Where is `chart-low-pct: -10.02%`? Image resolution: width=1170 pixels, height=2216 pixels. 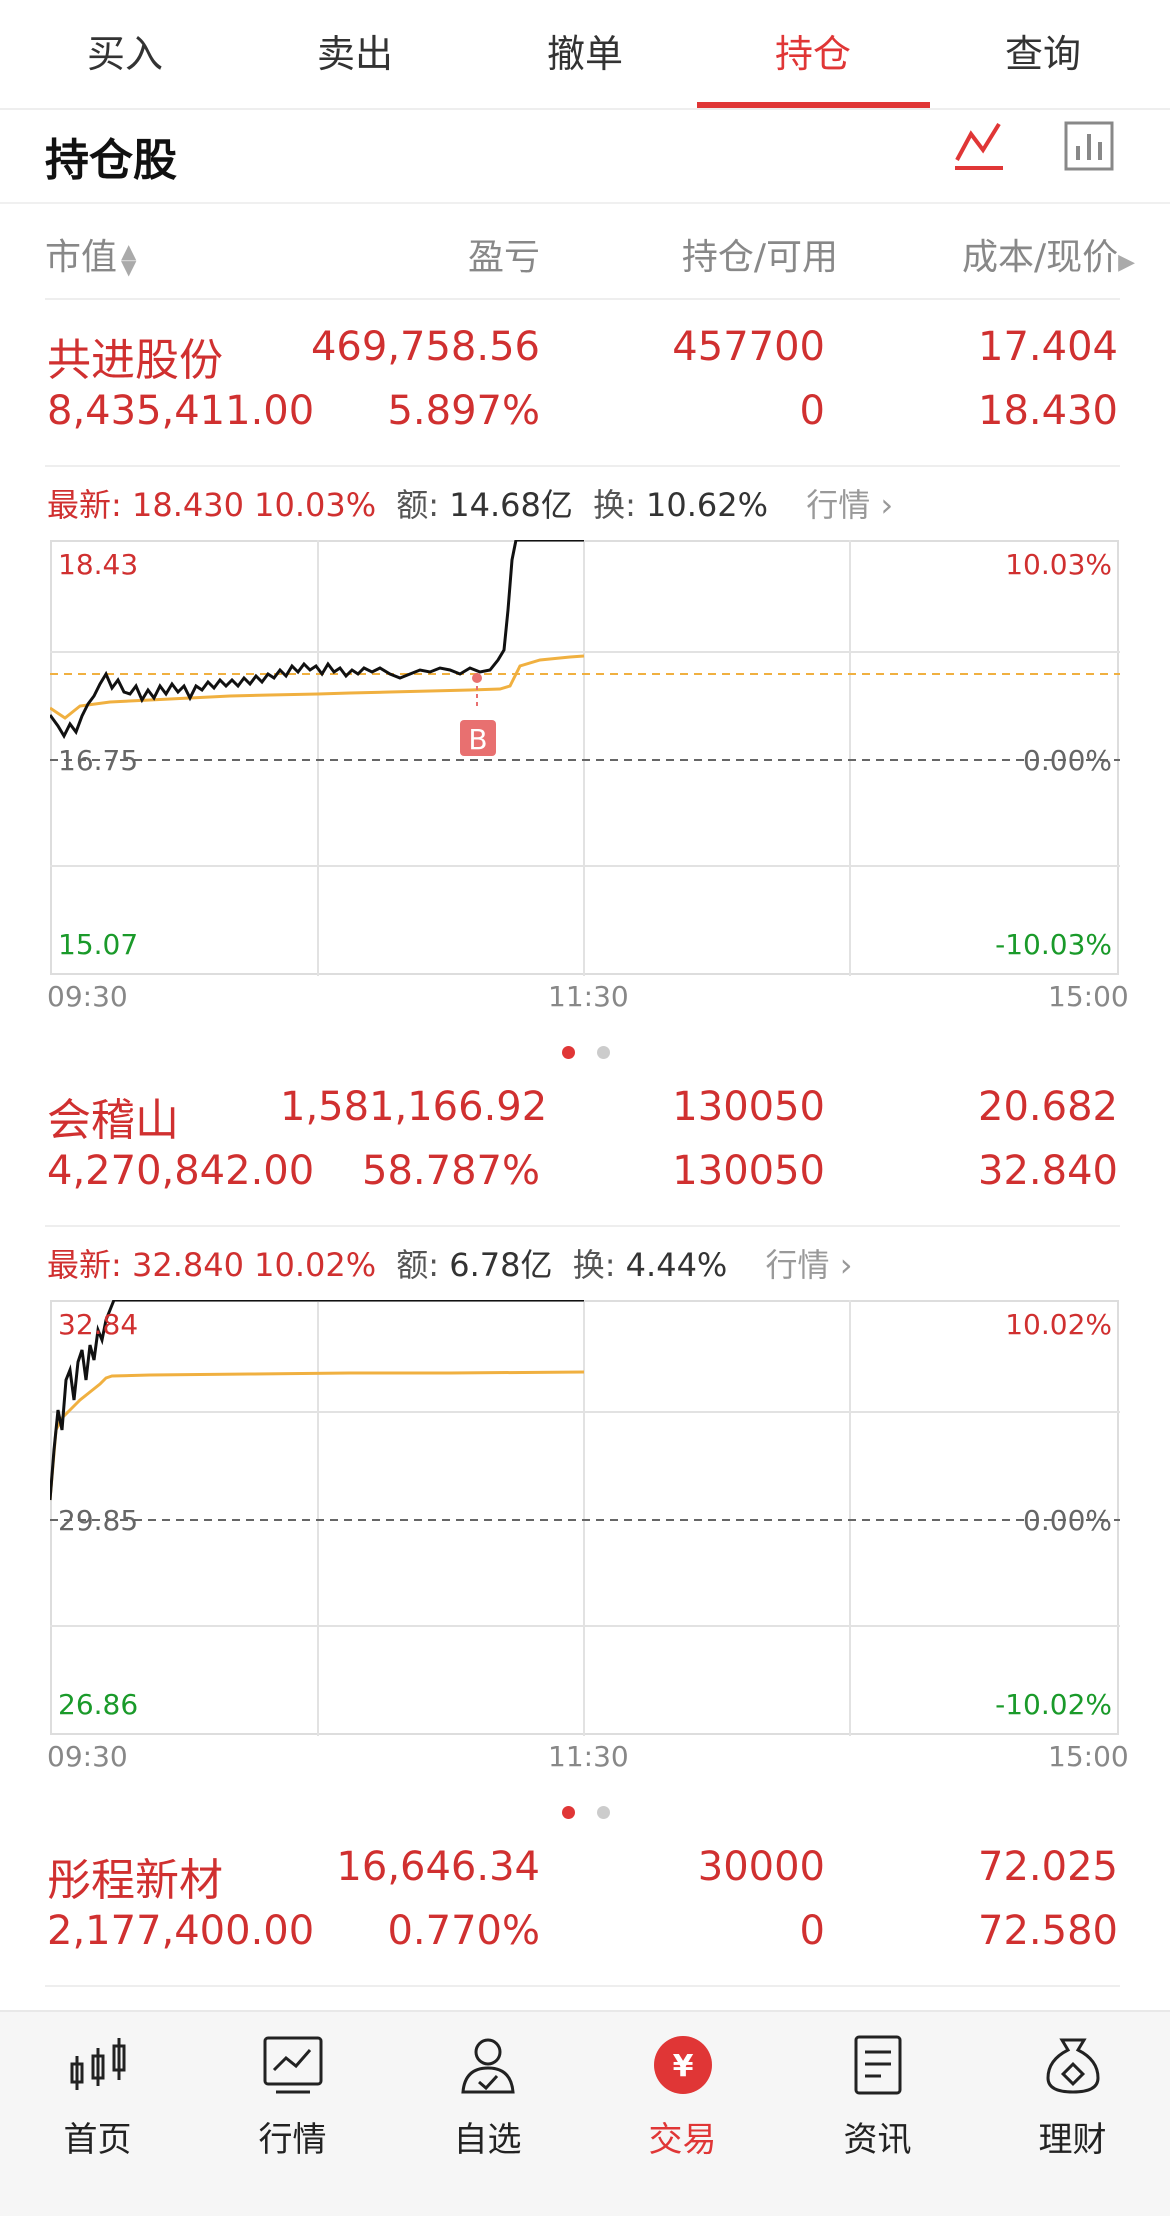
chart-low-pct: -10.02% is located at coordinates (1053, 1704).